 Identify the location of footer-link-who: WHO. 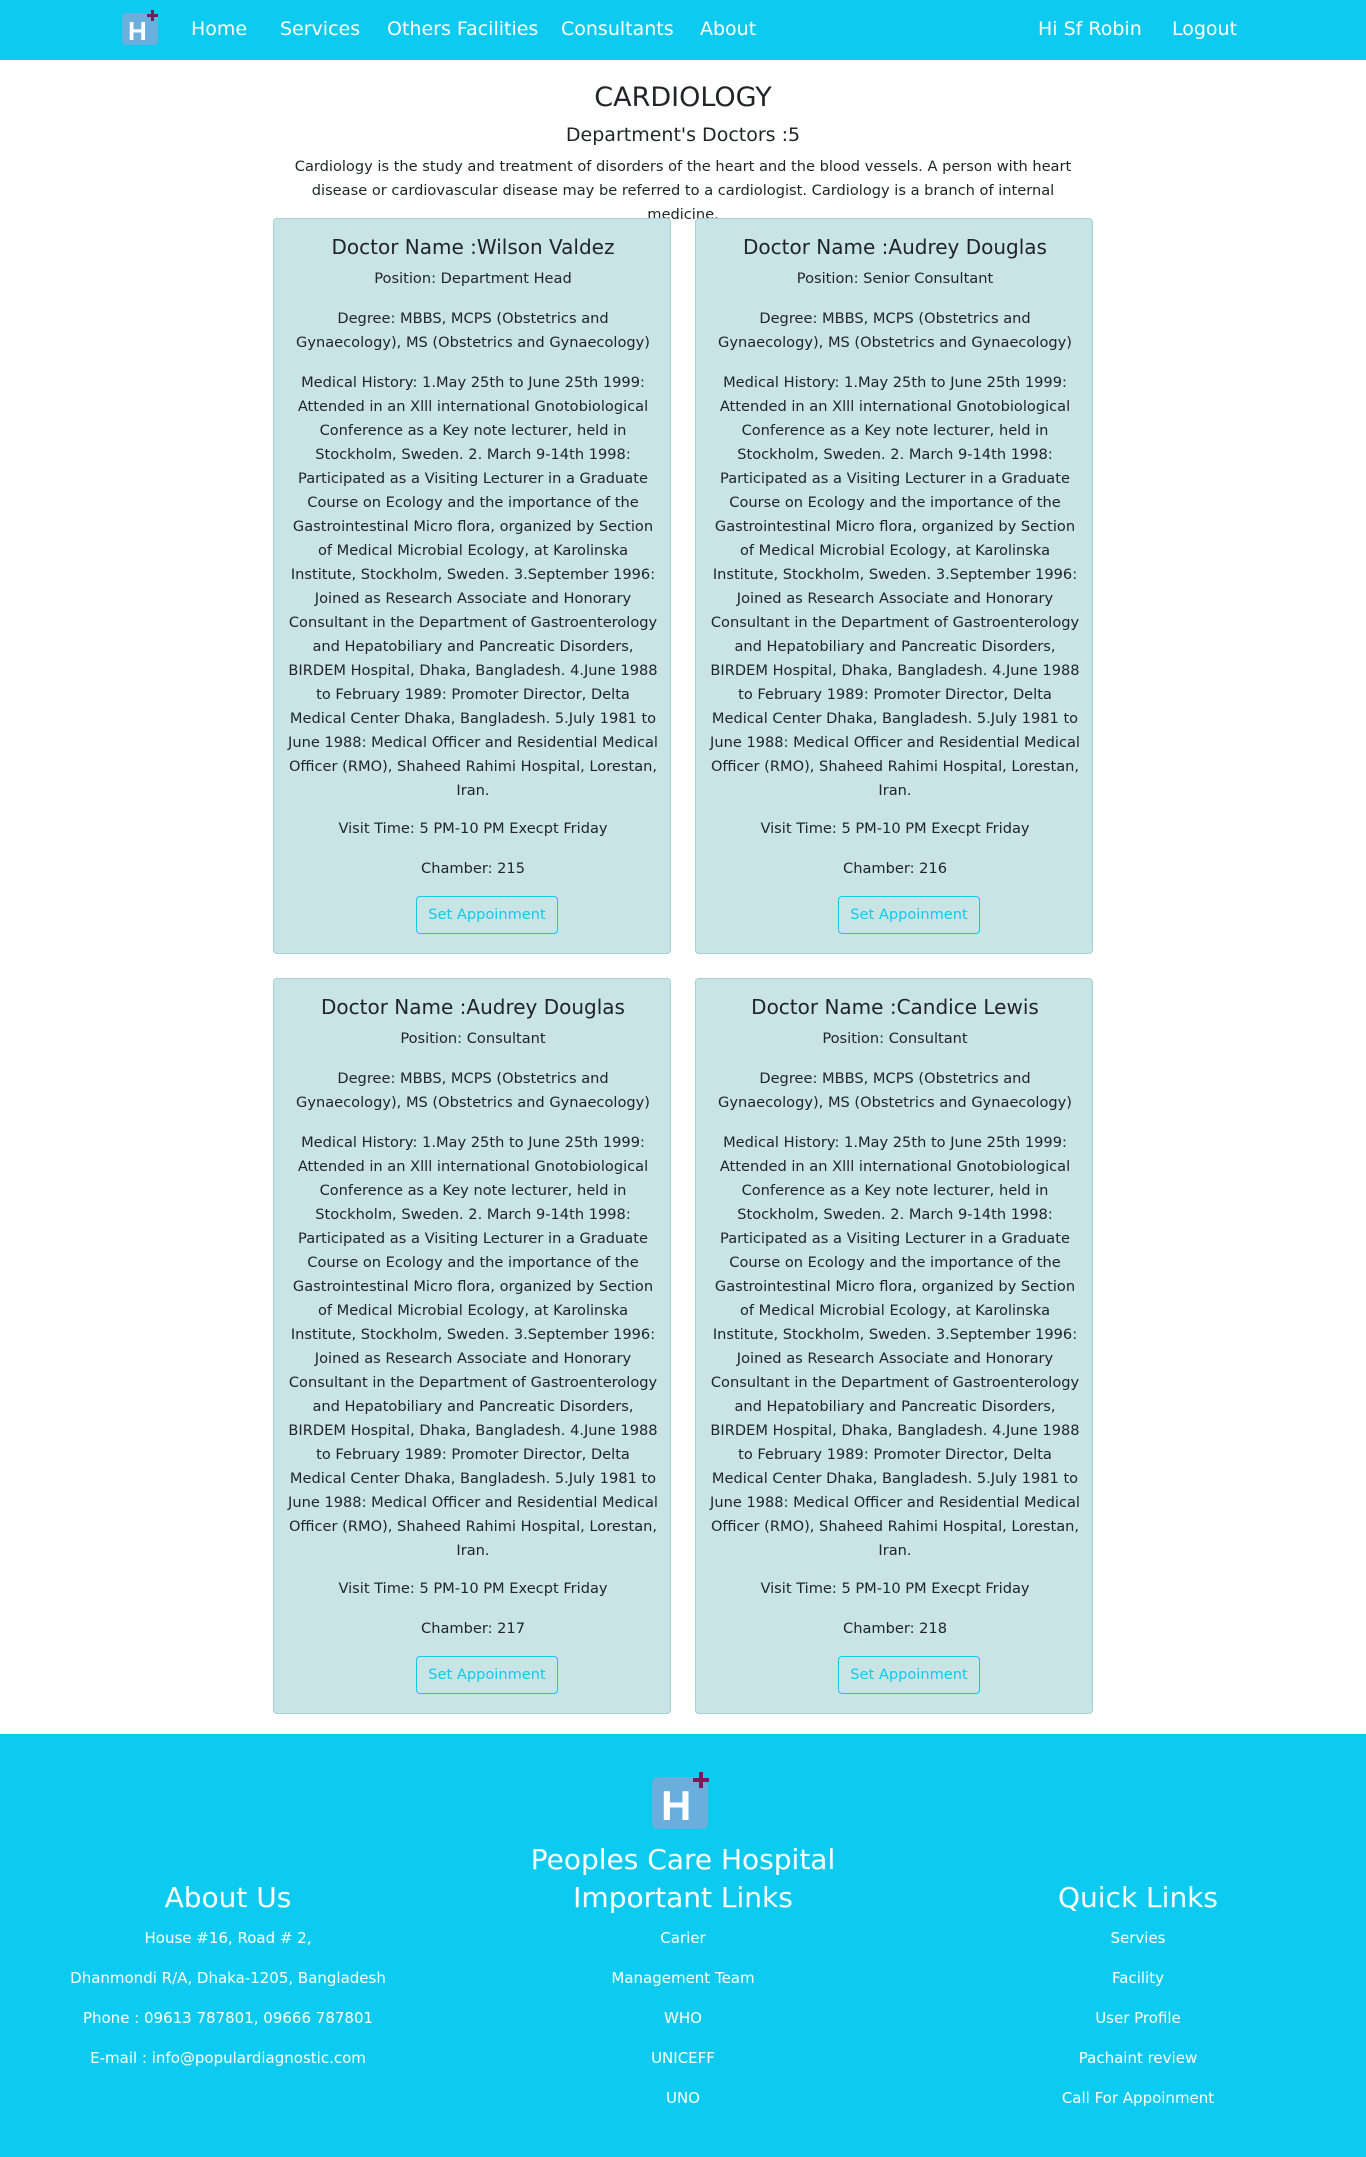
(683, 2018).